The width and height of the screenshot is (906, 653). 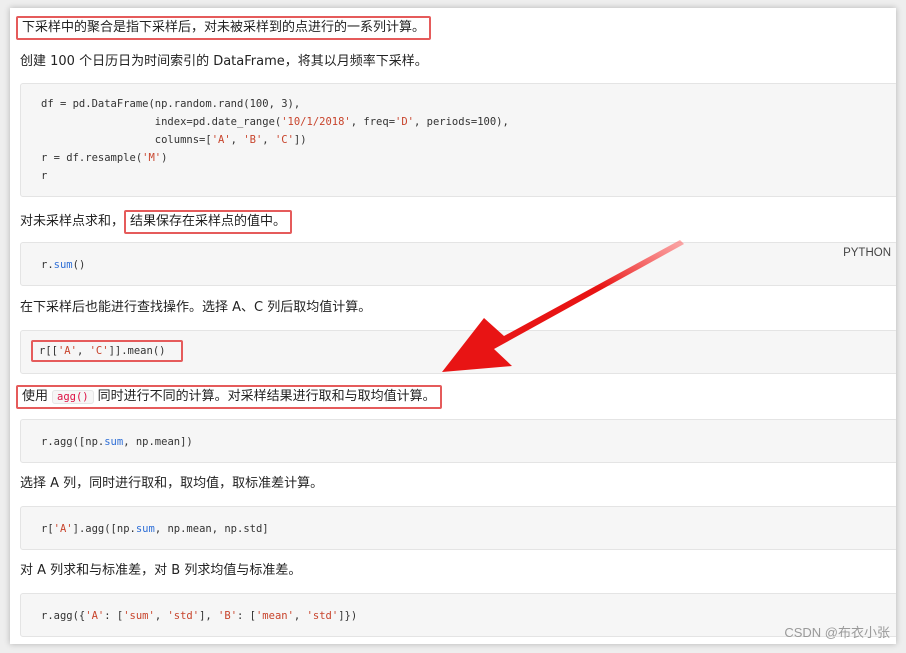 I want to click on watermark: CSDN @布衣小张, so click(x=837, y=632).